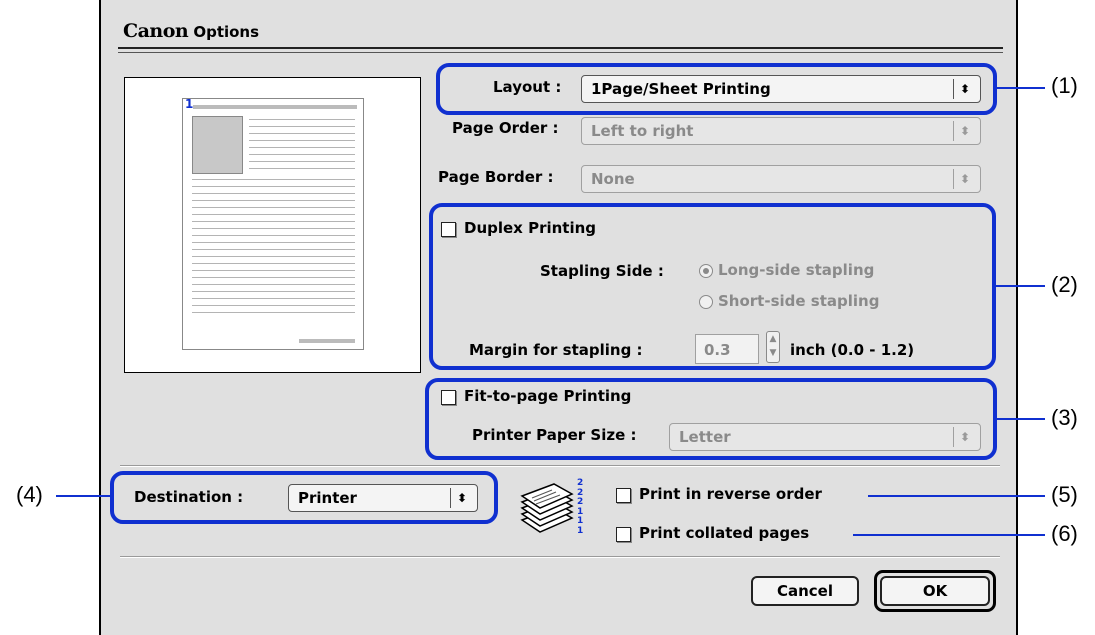 The image size is (1095, 635). What do you see at coordinates (560, 466) in the screenshot?
I see `section-divider` at bounding box center [560, 466].